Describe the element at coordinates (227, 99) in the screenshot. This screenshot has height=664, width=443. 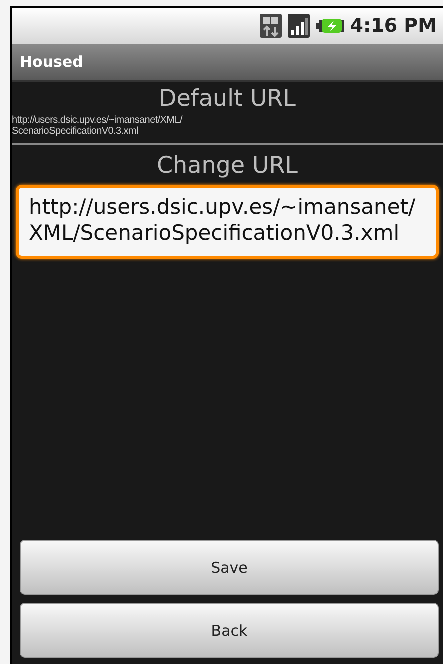
I see `section-heading: Default URL` at that location.